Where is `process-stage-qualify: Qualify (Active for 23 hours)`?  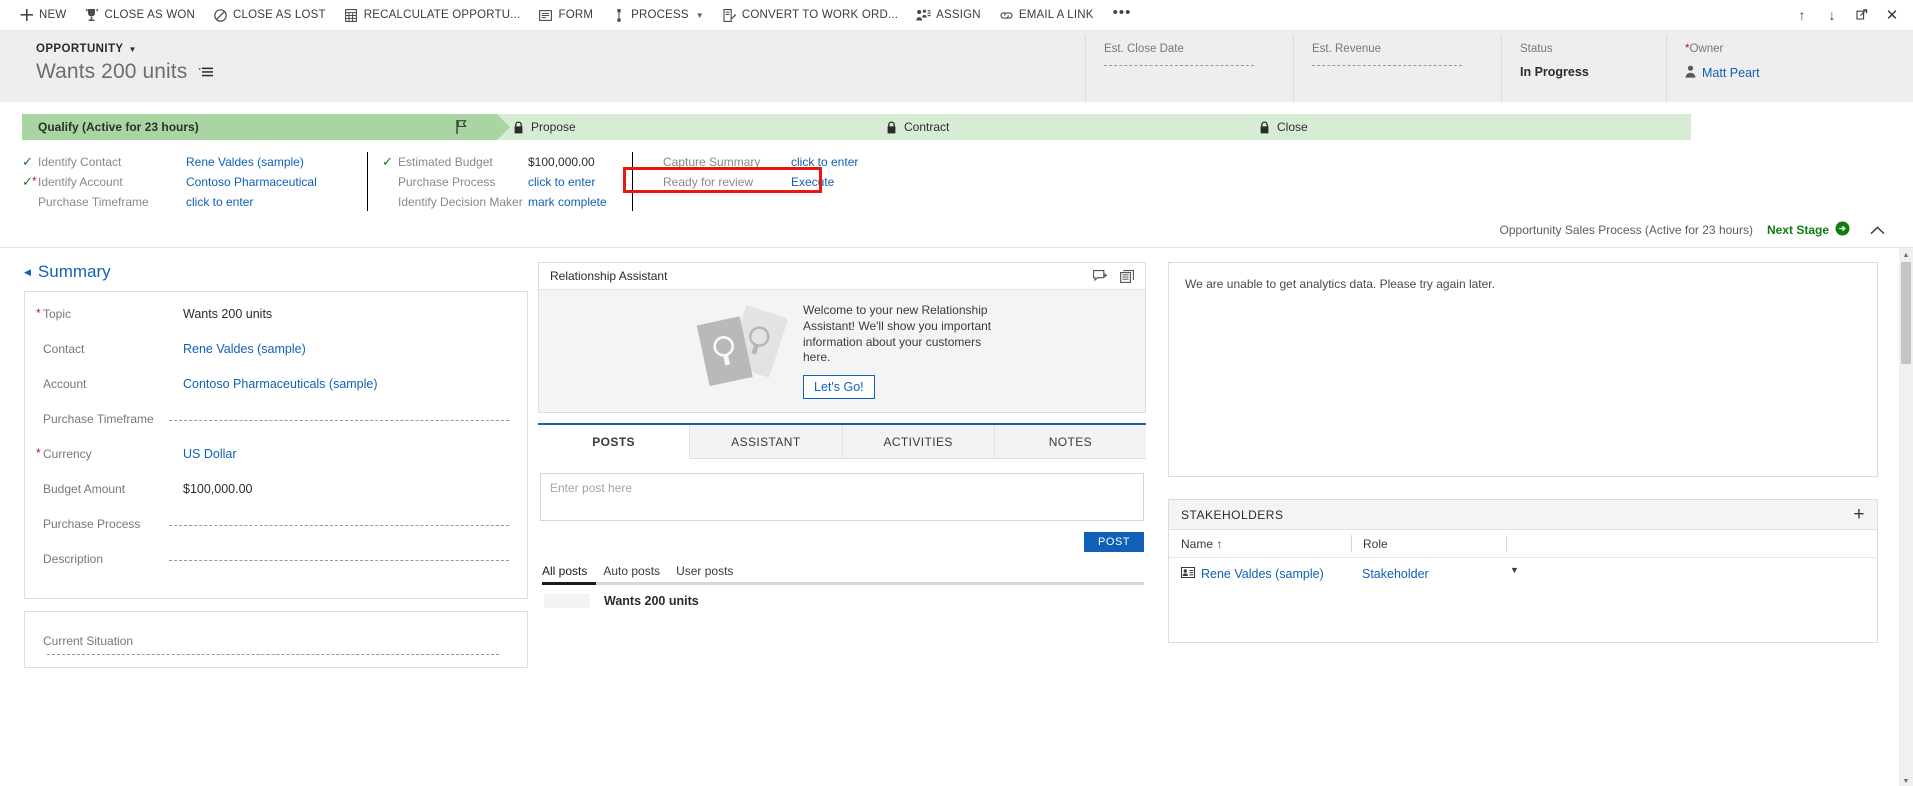
process-stage-qualify: Qualify (Active for 23 hours) is located at coordinates (266, 127).